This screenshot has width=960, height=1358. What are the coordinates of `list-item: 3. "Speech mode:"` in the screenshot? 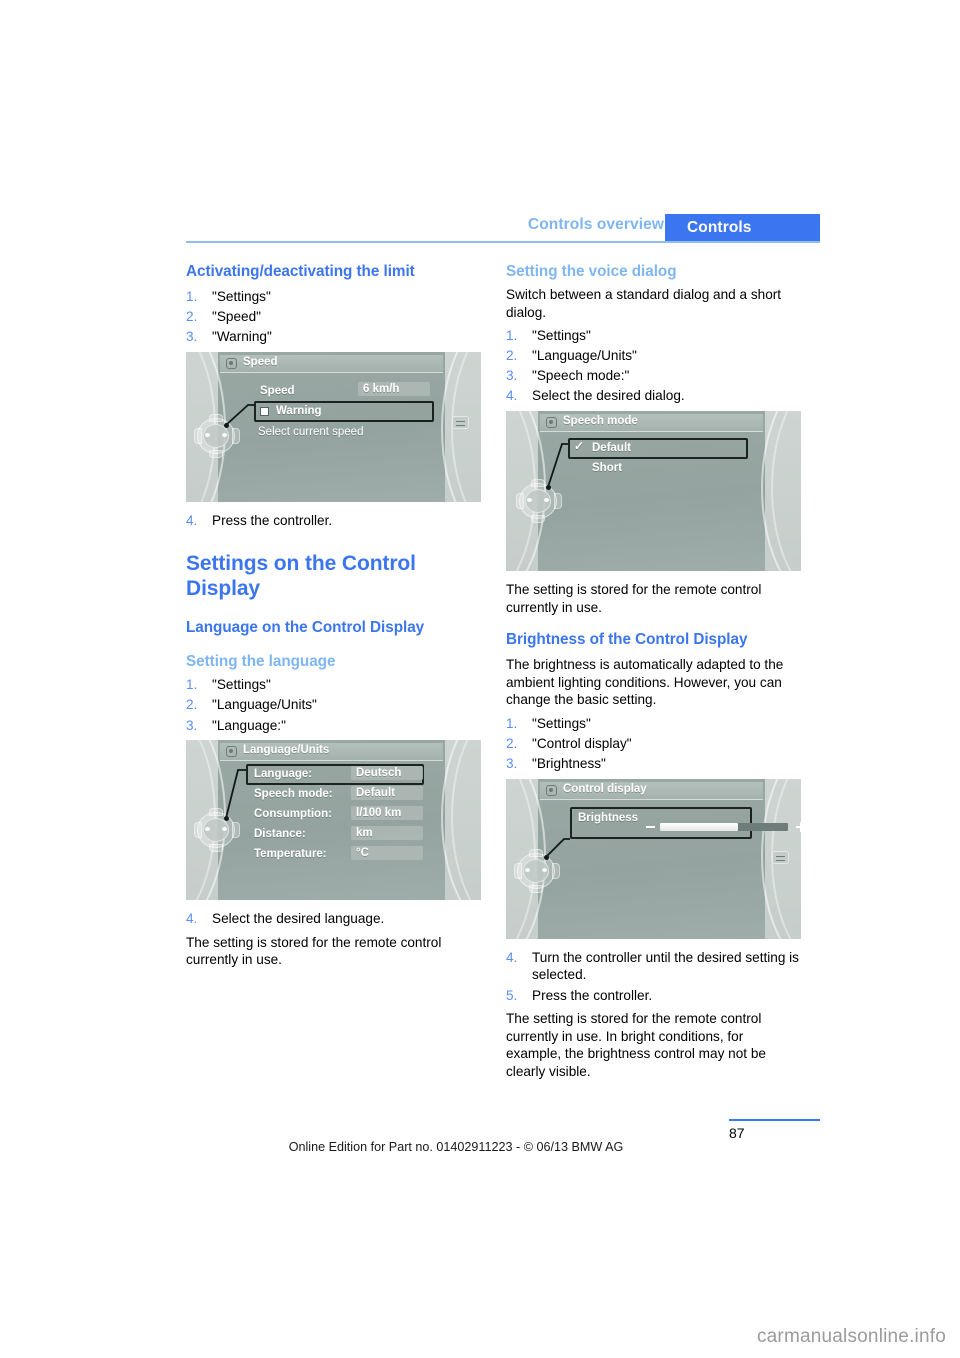 It's located at (653, 376).